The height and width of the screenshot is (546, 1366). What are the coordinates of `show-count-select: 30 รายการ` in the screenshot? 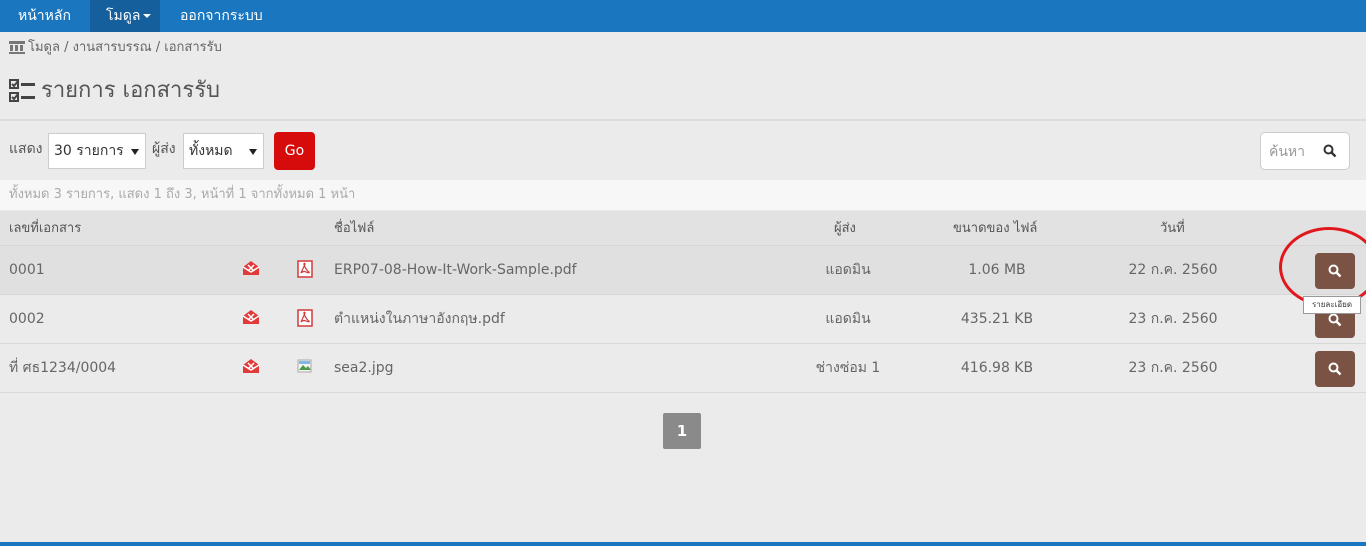 It's located at (97, 151).